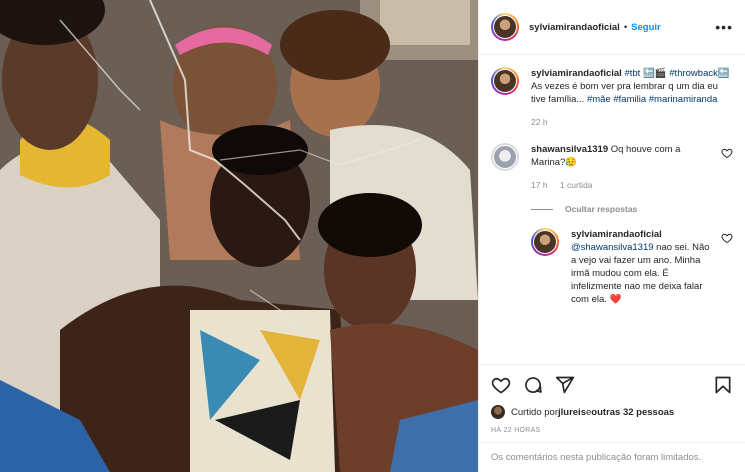 The width and height of the screenshot is (745, 472). I want to click on reply-username: sylviamirandaoficial, so click(616, 234).